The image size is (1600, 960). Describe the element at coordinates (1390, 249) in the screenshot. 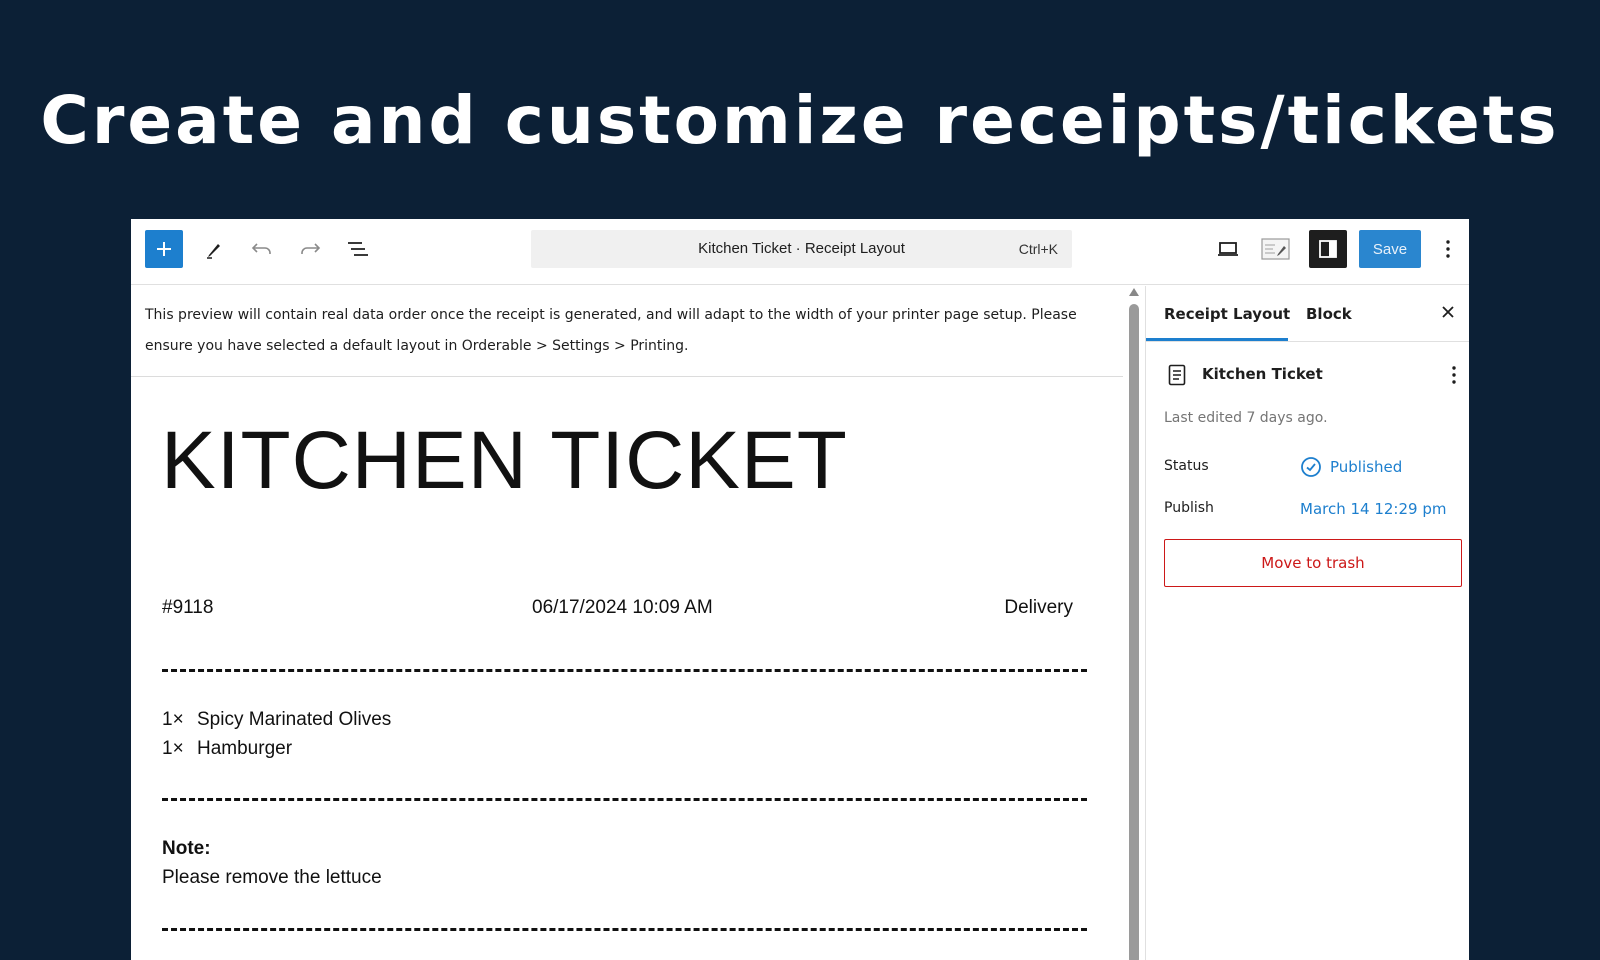

I see `save-button: Save` at that location.